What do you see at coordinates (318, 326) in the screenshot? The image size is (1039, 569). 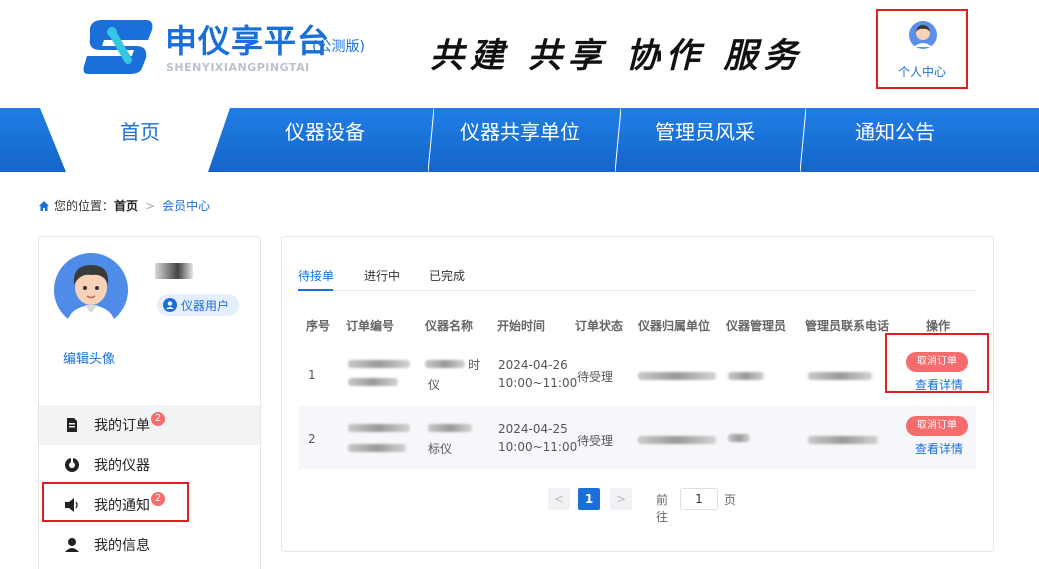 I see `col-index: 序号` at bounding box center [318, 326].